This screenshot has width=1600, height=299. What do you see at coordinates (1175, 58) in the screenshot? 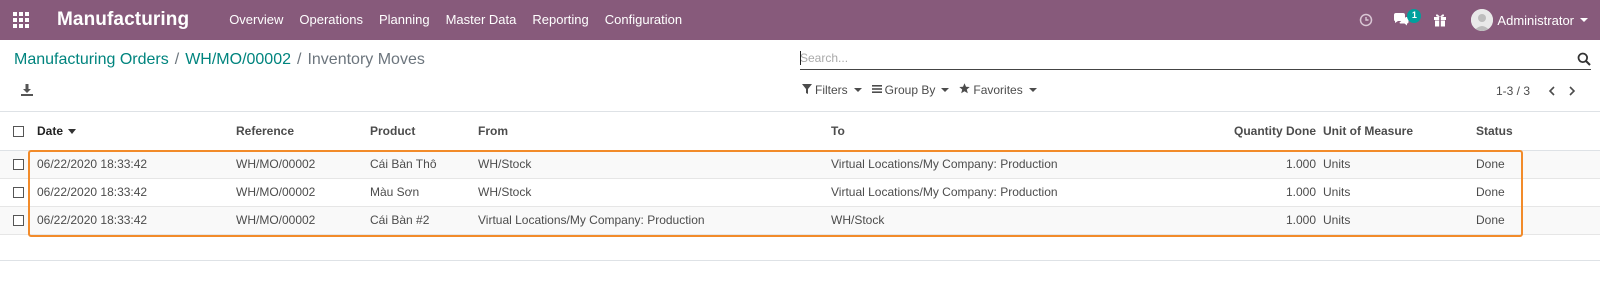
I see `search-input` at bounding box center [1175, 58].